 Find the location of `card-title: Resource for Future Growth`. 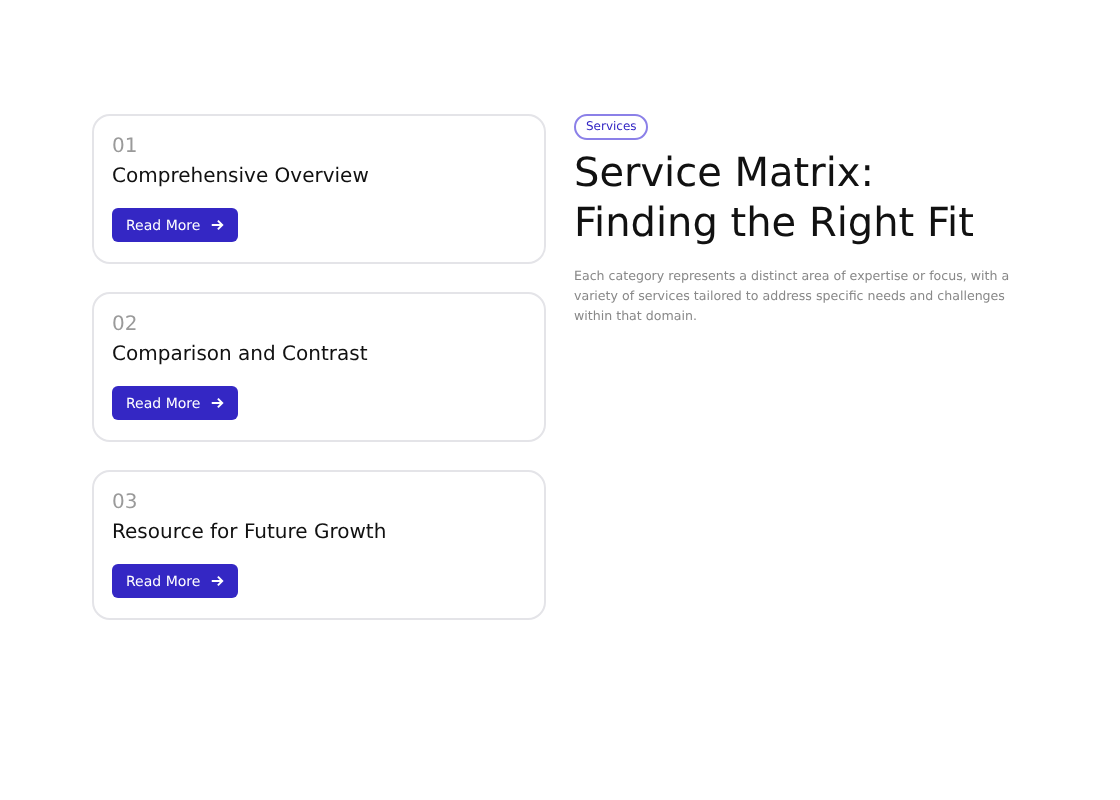

card-title: Resource for Future Growth is located at coordinates (249, 534).